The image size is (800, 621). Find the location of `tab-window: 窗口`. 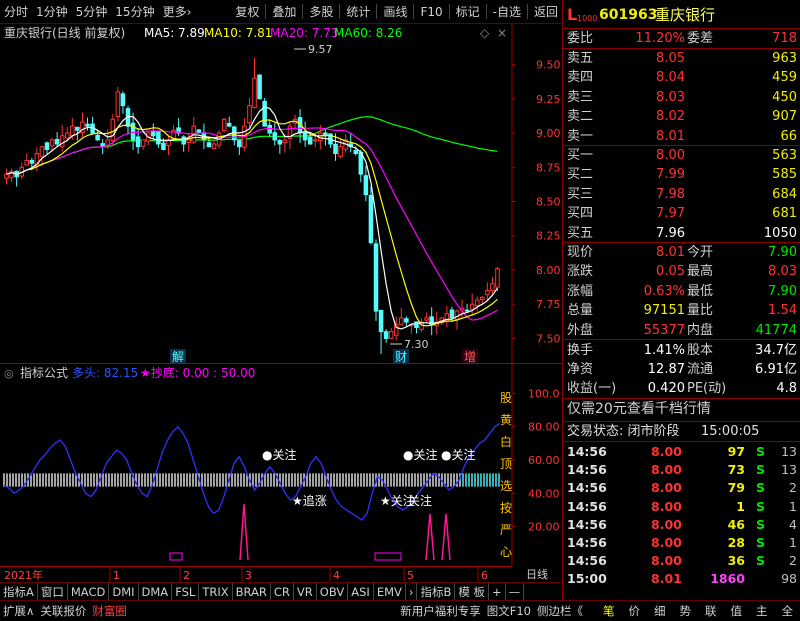

tab-window: 窗口 is located at coordinates (53, 592).